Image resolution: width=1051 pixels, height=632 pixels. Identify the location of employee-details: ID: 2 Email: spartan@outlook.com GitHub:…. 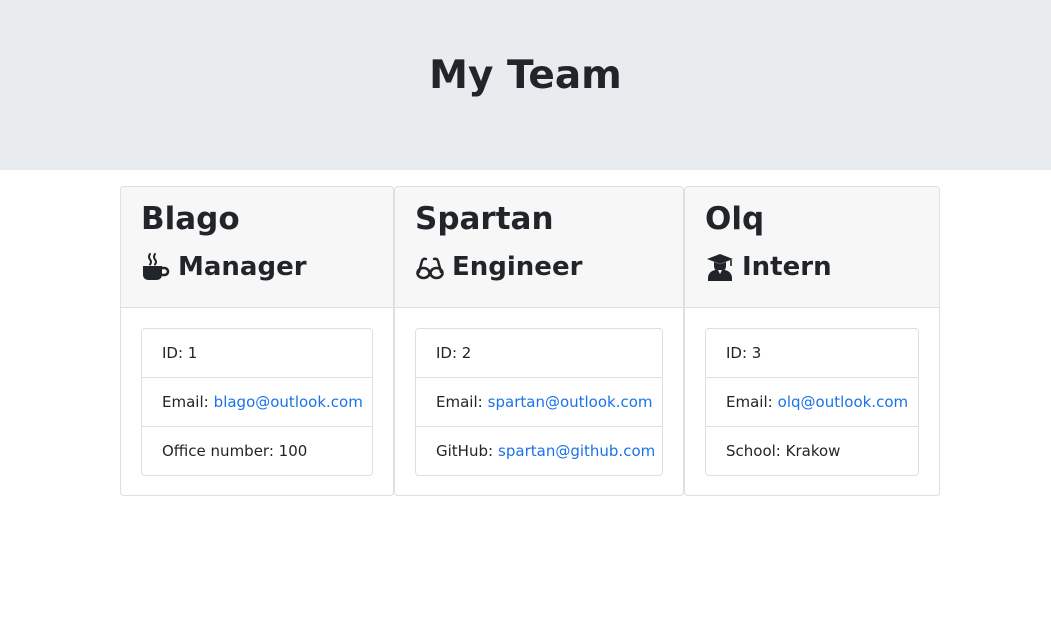
(539, 402).